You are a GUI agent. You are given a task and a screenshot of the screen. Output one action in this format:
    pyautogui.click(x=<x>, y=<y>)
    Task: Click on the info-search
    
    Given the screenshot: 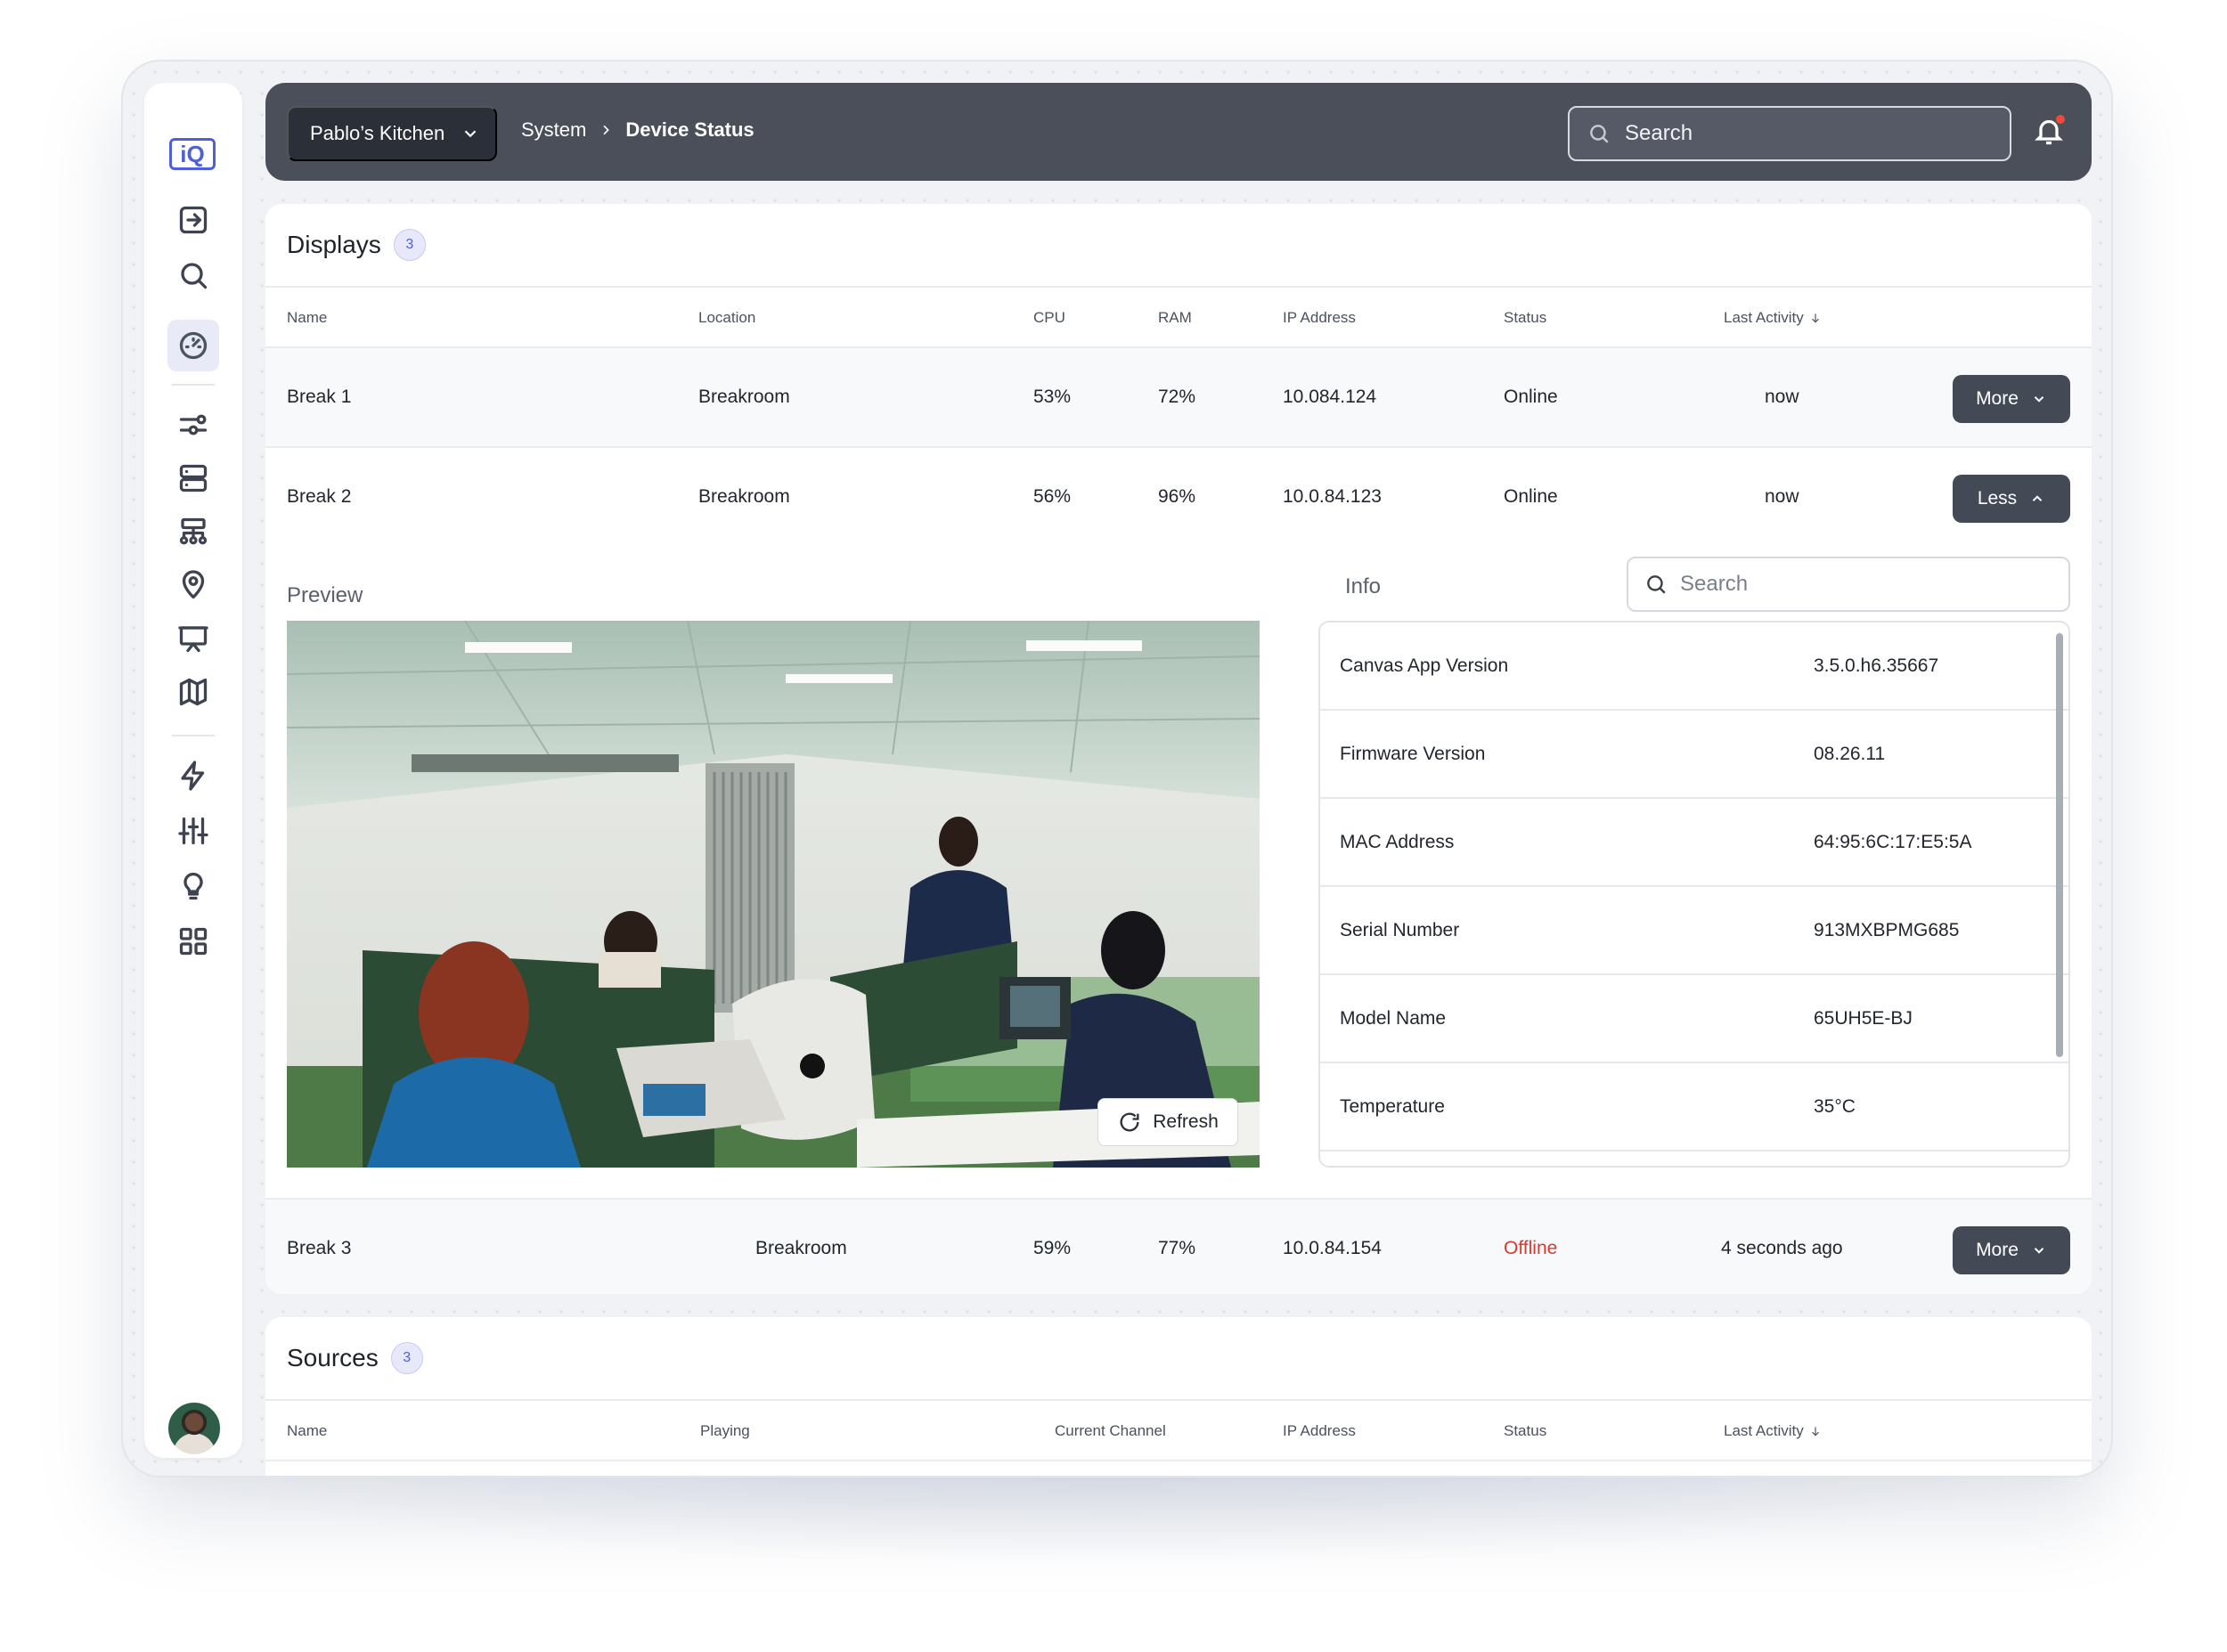 What is the action you would take?
    pyautogui.click(x=1848, y=584)
    